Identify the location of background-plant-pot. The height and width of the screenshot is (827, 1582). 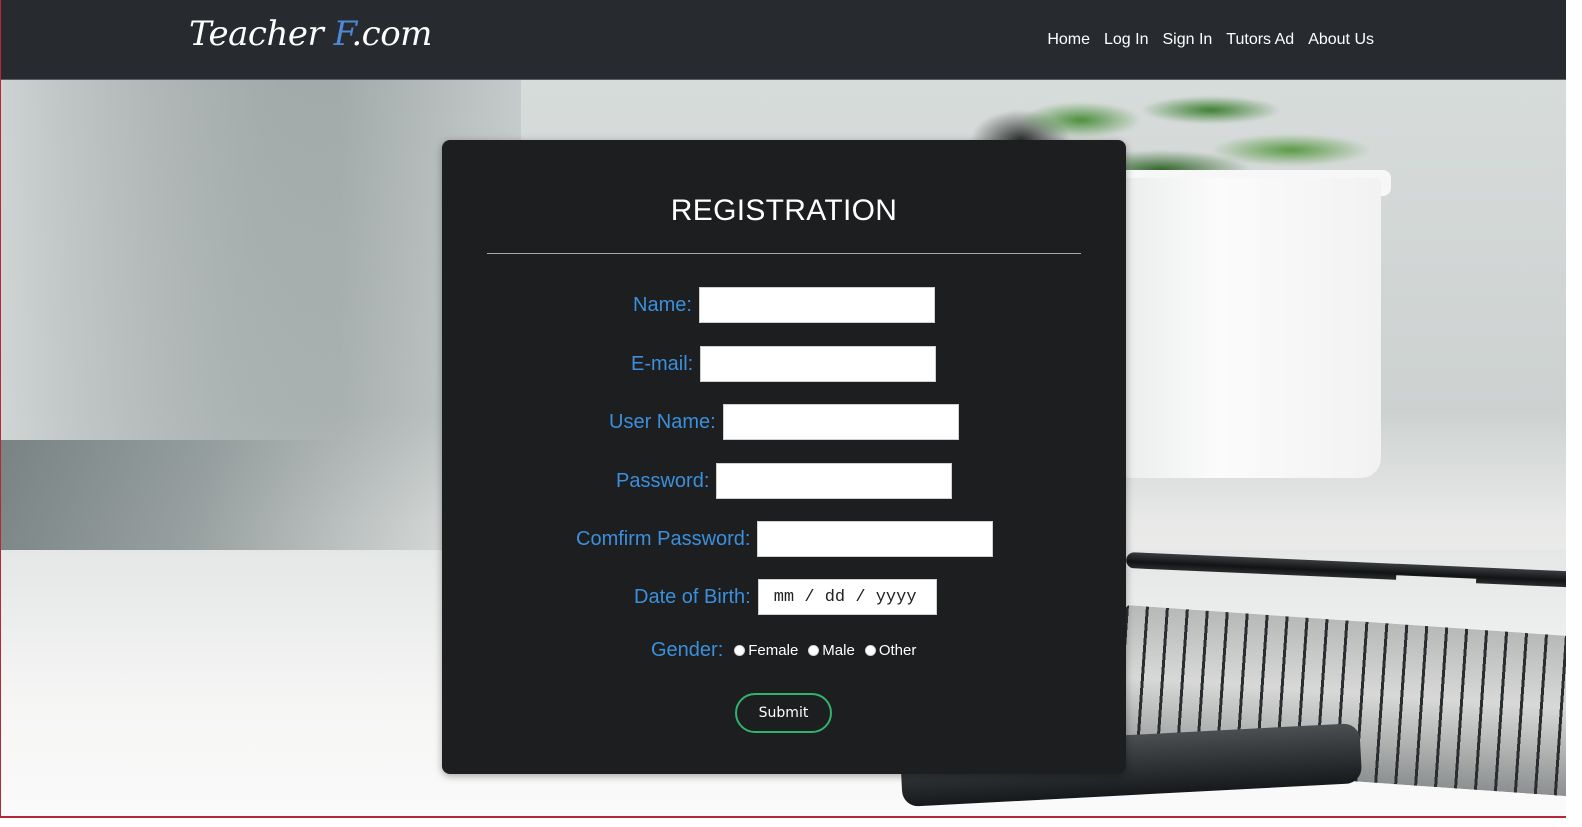
(1246, 328).